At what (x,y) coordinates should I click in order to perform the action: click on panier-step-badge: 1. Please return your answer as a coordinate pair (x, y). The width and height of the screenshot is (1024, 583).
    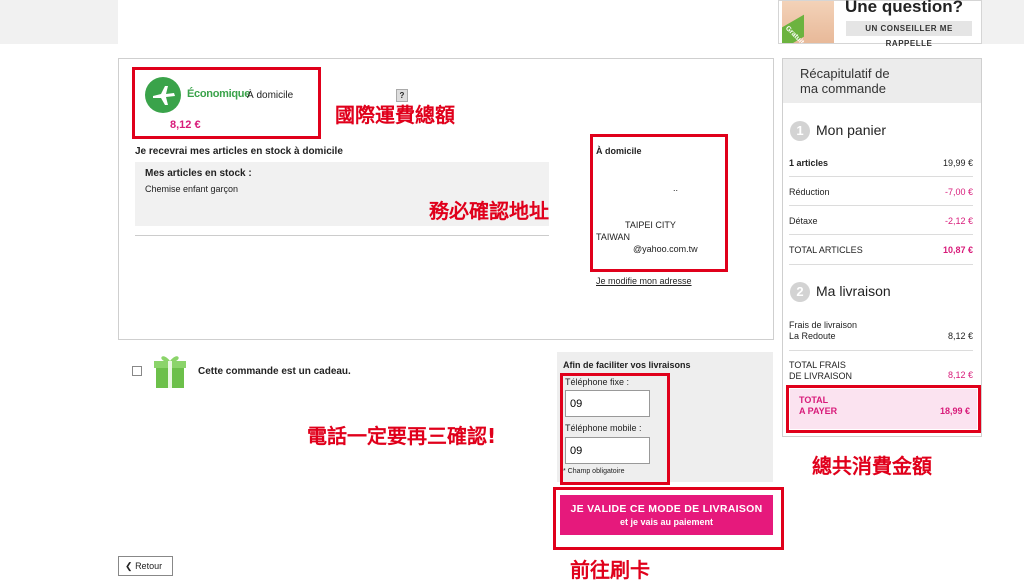
    Looking at the image, I should click on (800, 131).